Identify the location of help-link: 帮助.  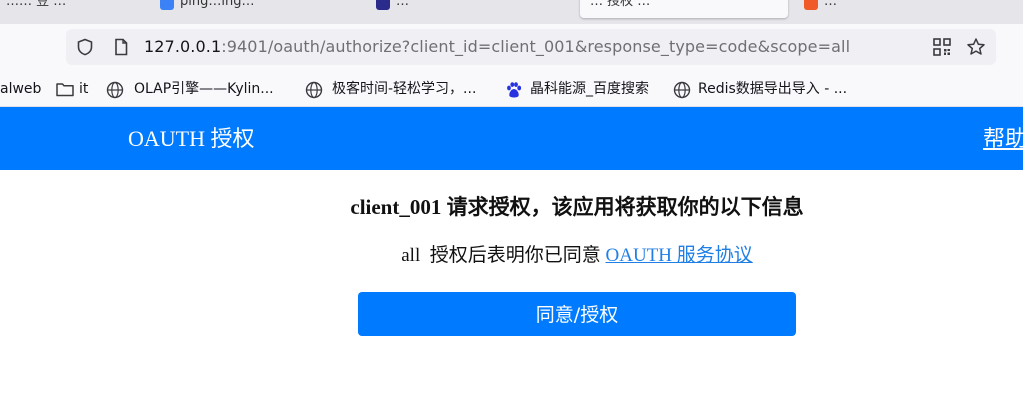
(1003, 139).